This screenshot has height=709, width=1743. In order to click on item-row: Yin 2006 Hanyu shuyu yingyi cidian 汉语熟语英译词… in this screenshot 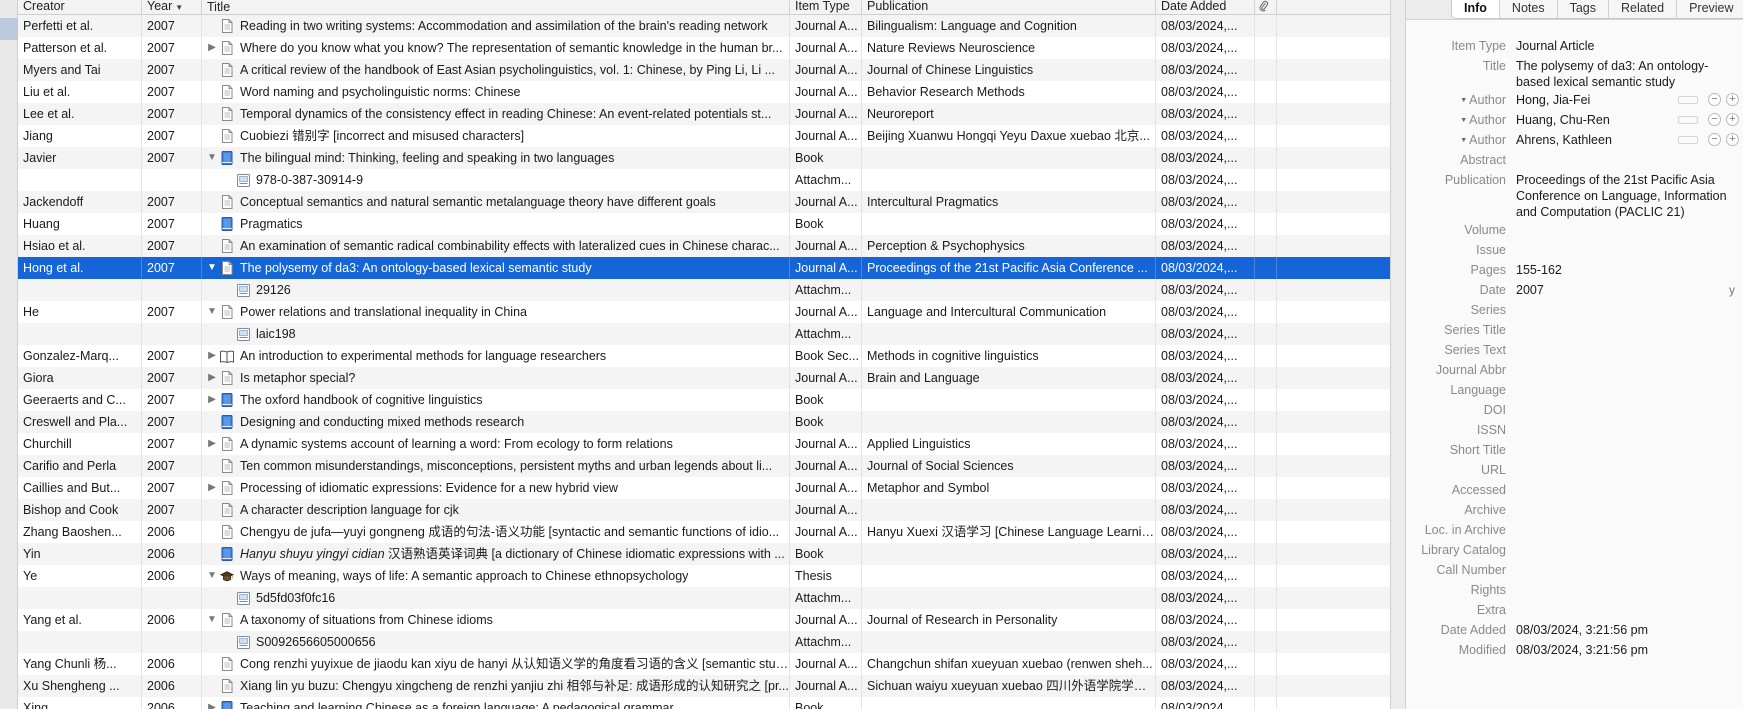, I will do `click(704, 554)`.